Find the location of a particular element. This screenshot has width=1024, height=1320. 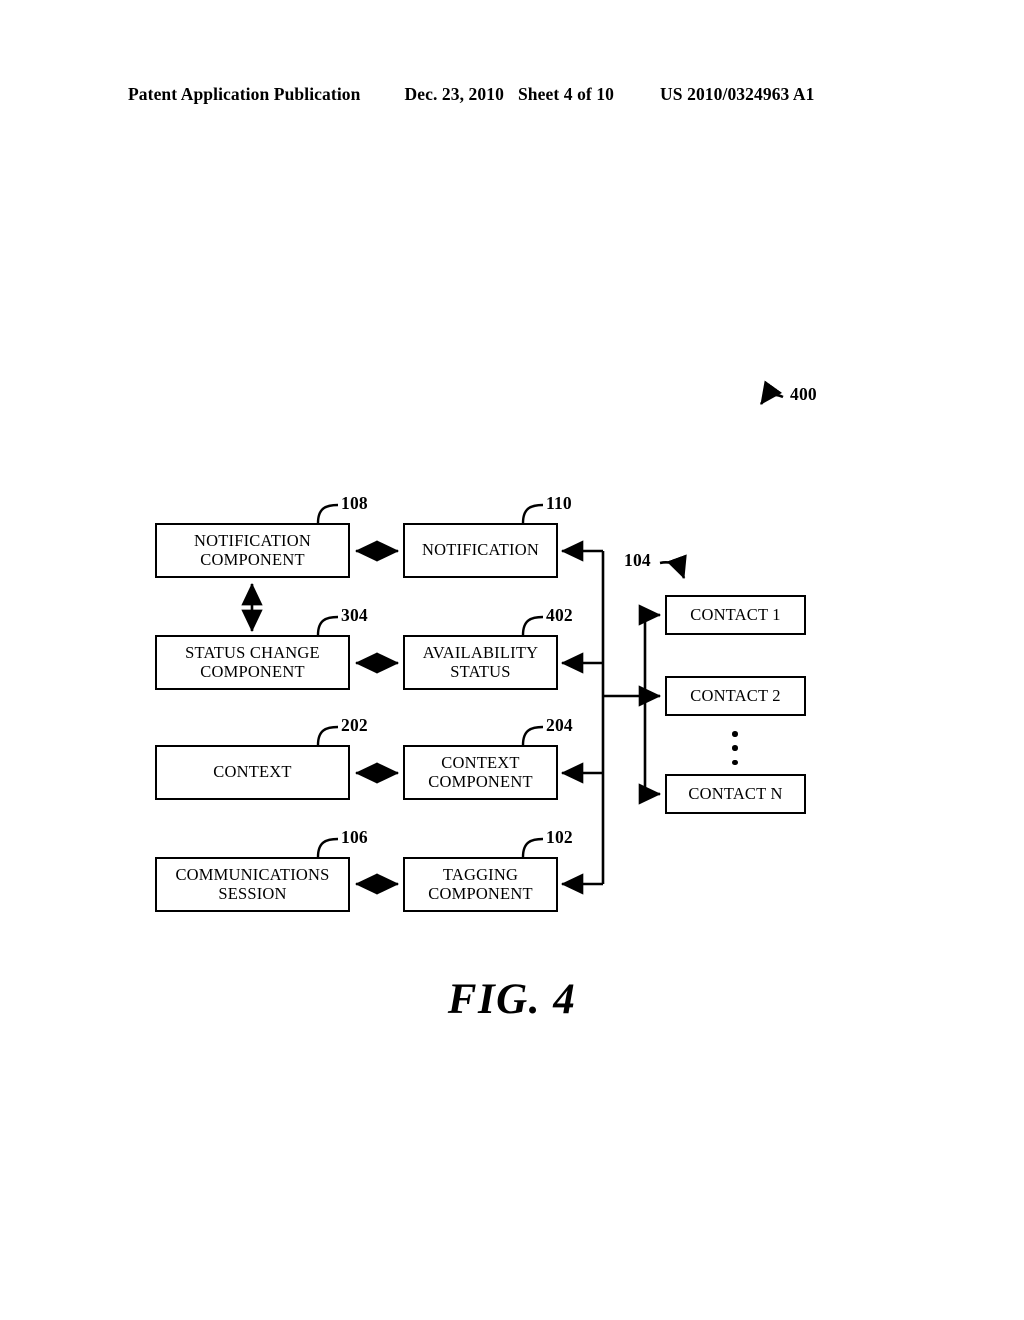

node-contact-1-label: CONTACT 1 is located at coordinates (735, 614).